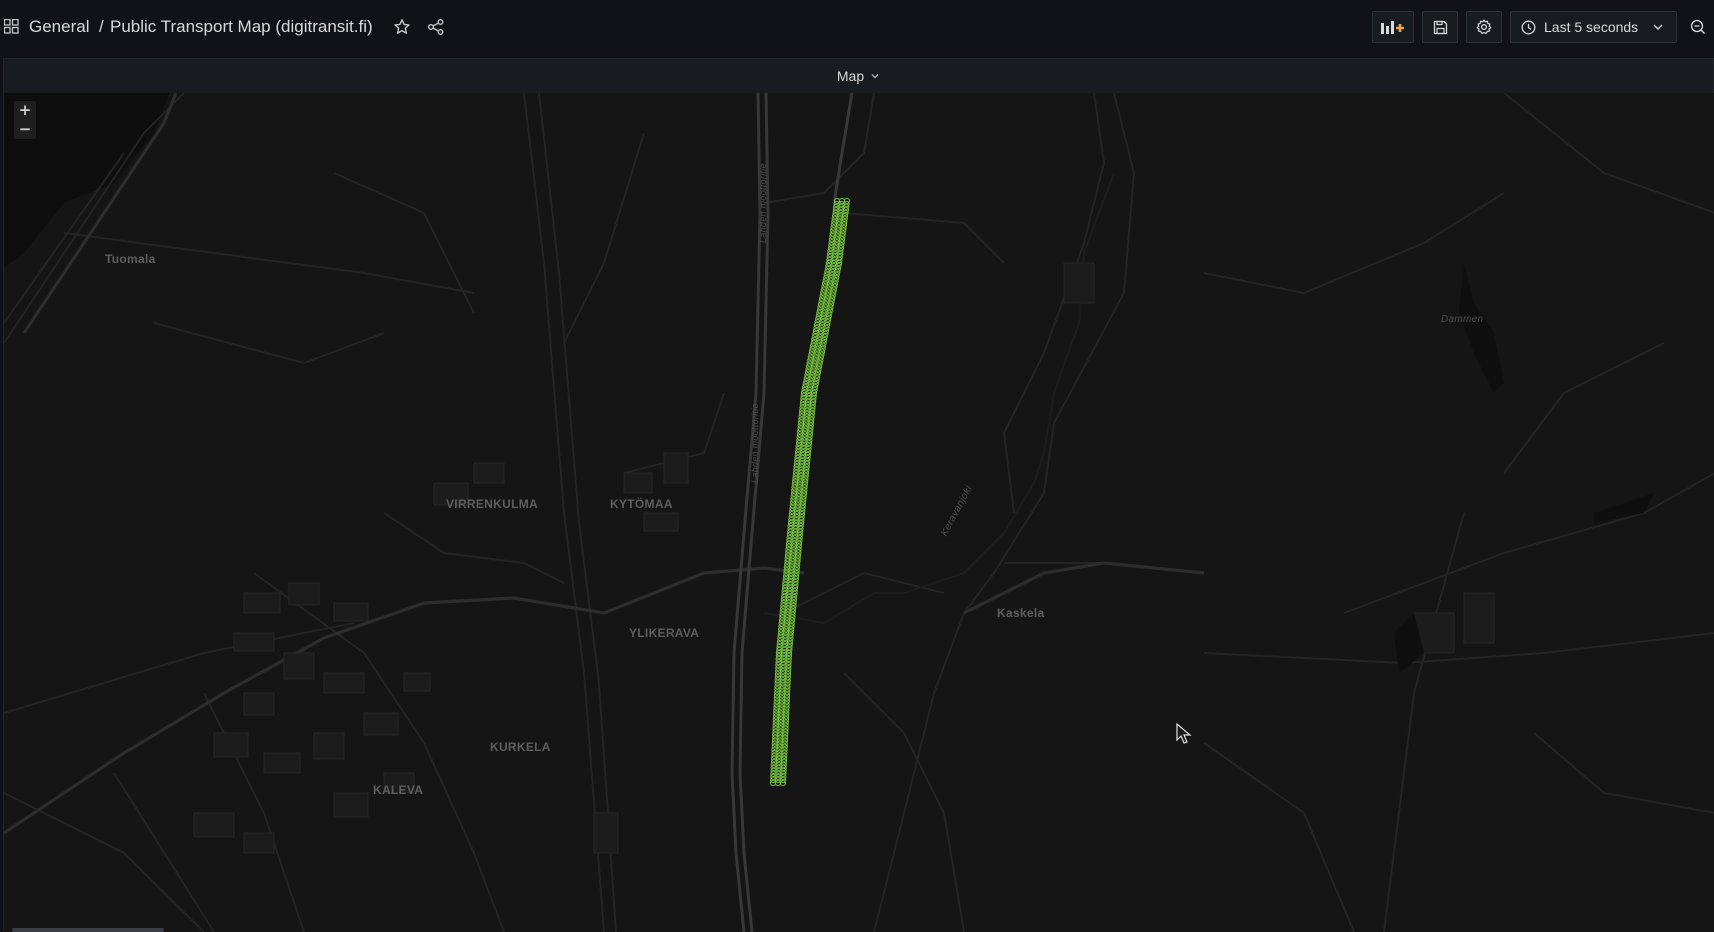  Describe the element at coordinates (520, 747) in the screenshot. I see `place-label: KURKELA` at that location.